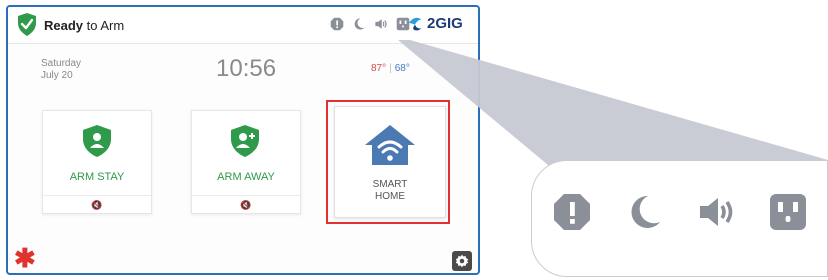 The height and width of the screenshot is (280, 828). Describe the element at coordinates (716, 212) in the screenshot. I see `speaker-icon` at that location.